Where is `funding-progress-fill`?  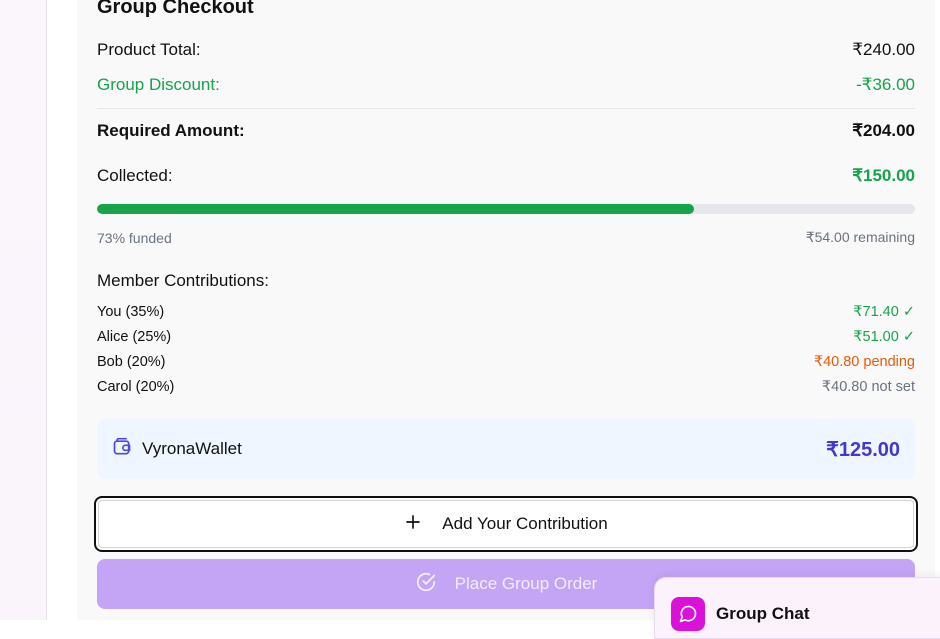
funding-progress-fill is located at coordinates (396, 209).